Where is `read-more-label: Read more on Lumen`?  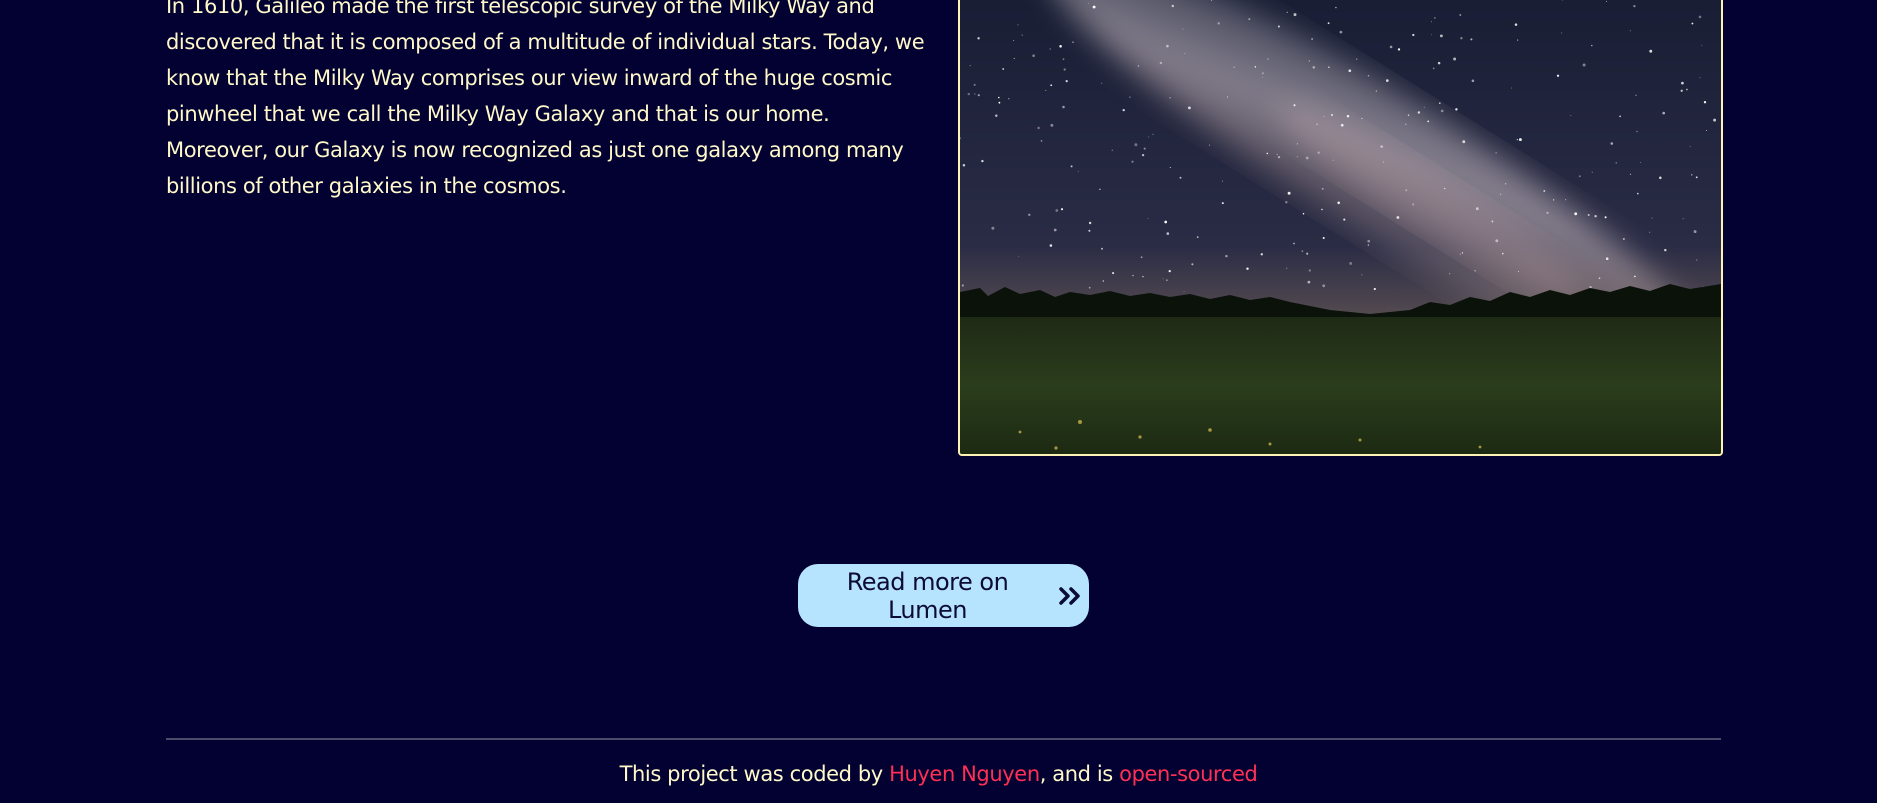
read-more-label: Read more on Lumen is located at coordinates (927, 595).